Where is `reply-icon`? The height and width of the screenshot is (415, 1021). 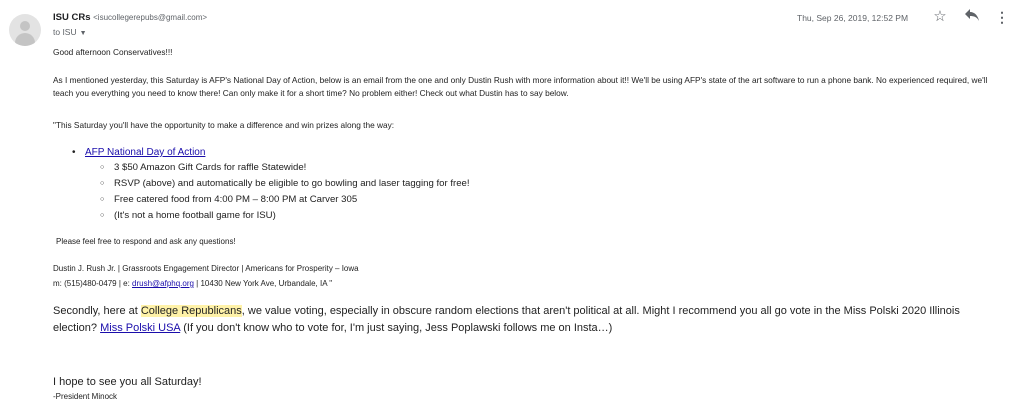
reply-icon is located at coordinates (972, 17).